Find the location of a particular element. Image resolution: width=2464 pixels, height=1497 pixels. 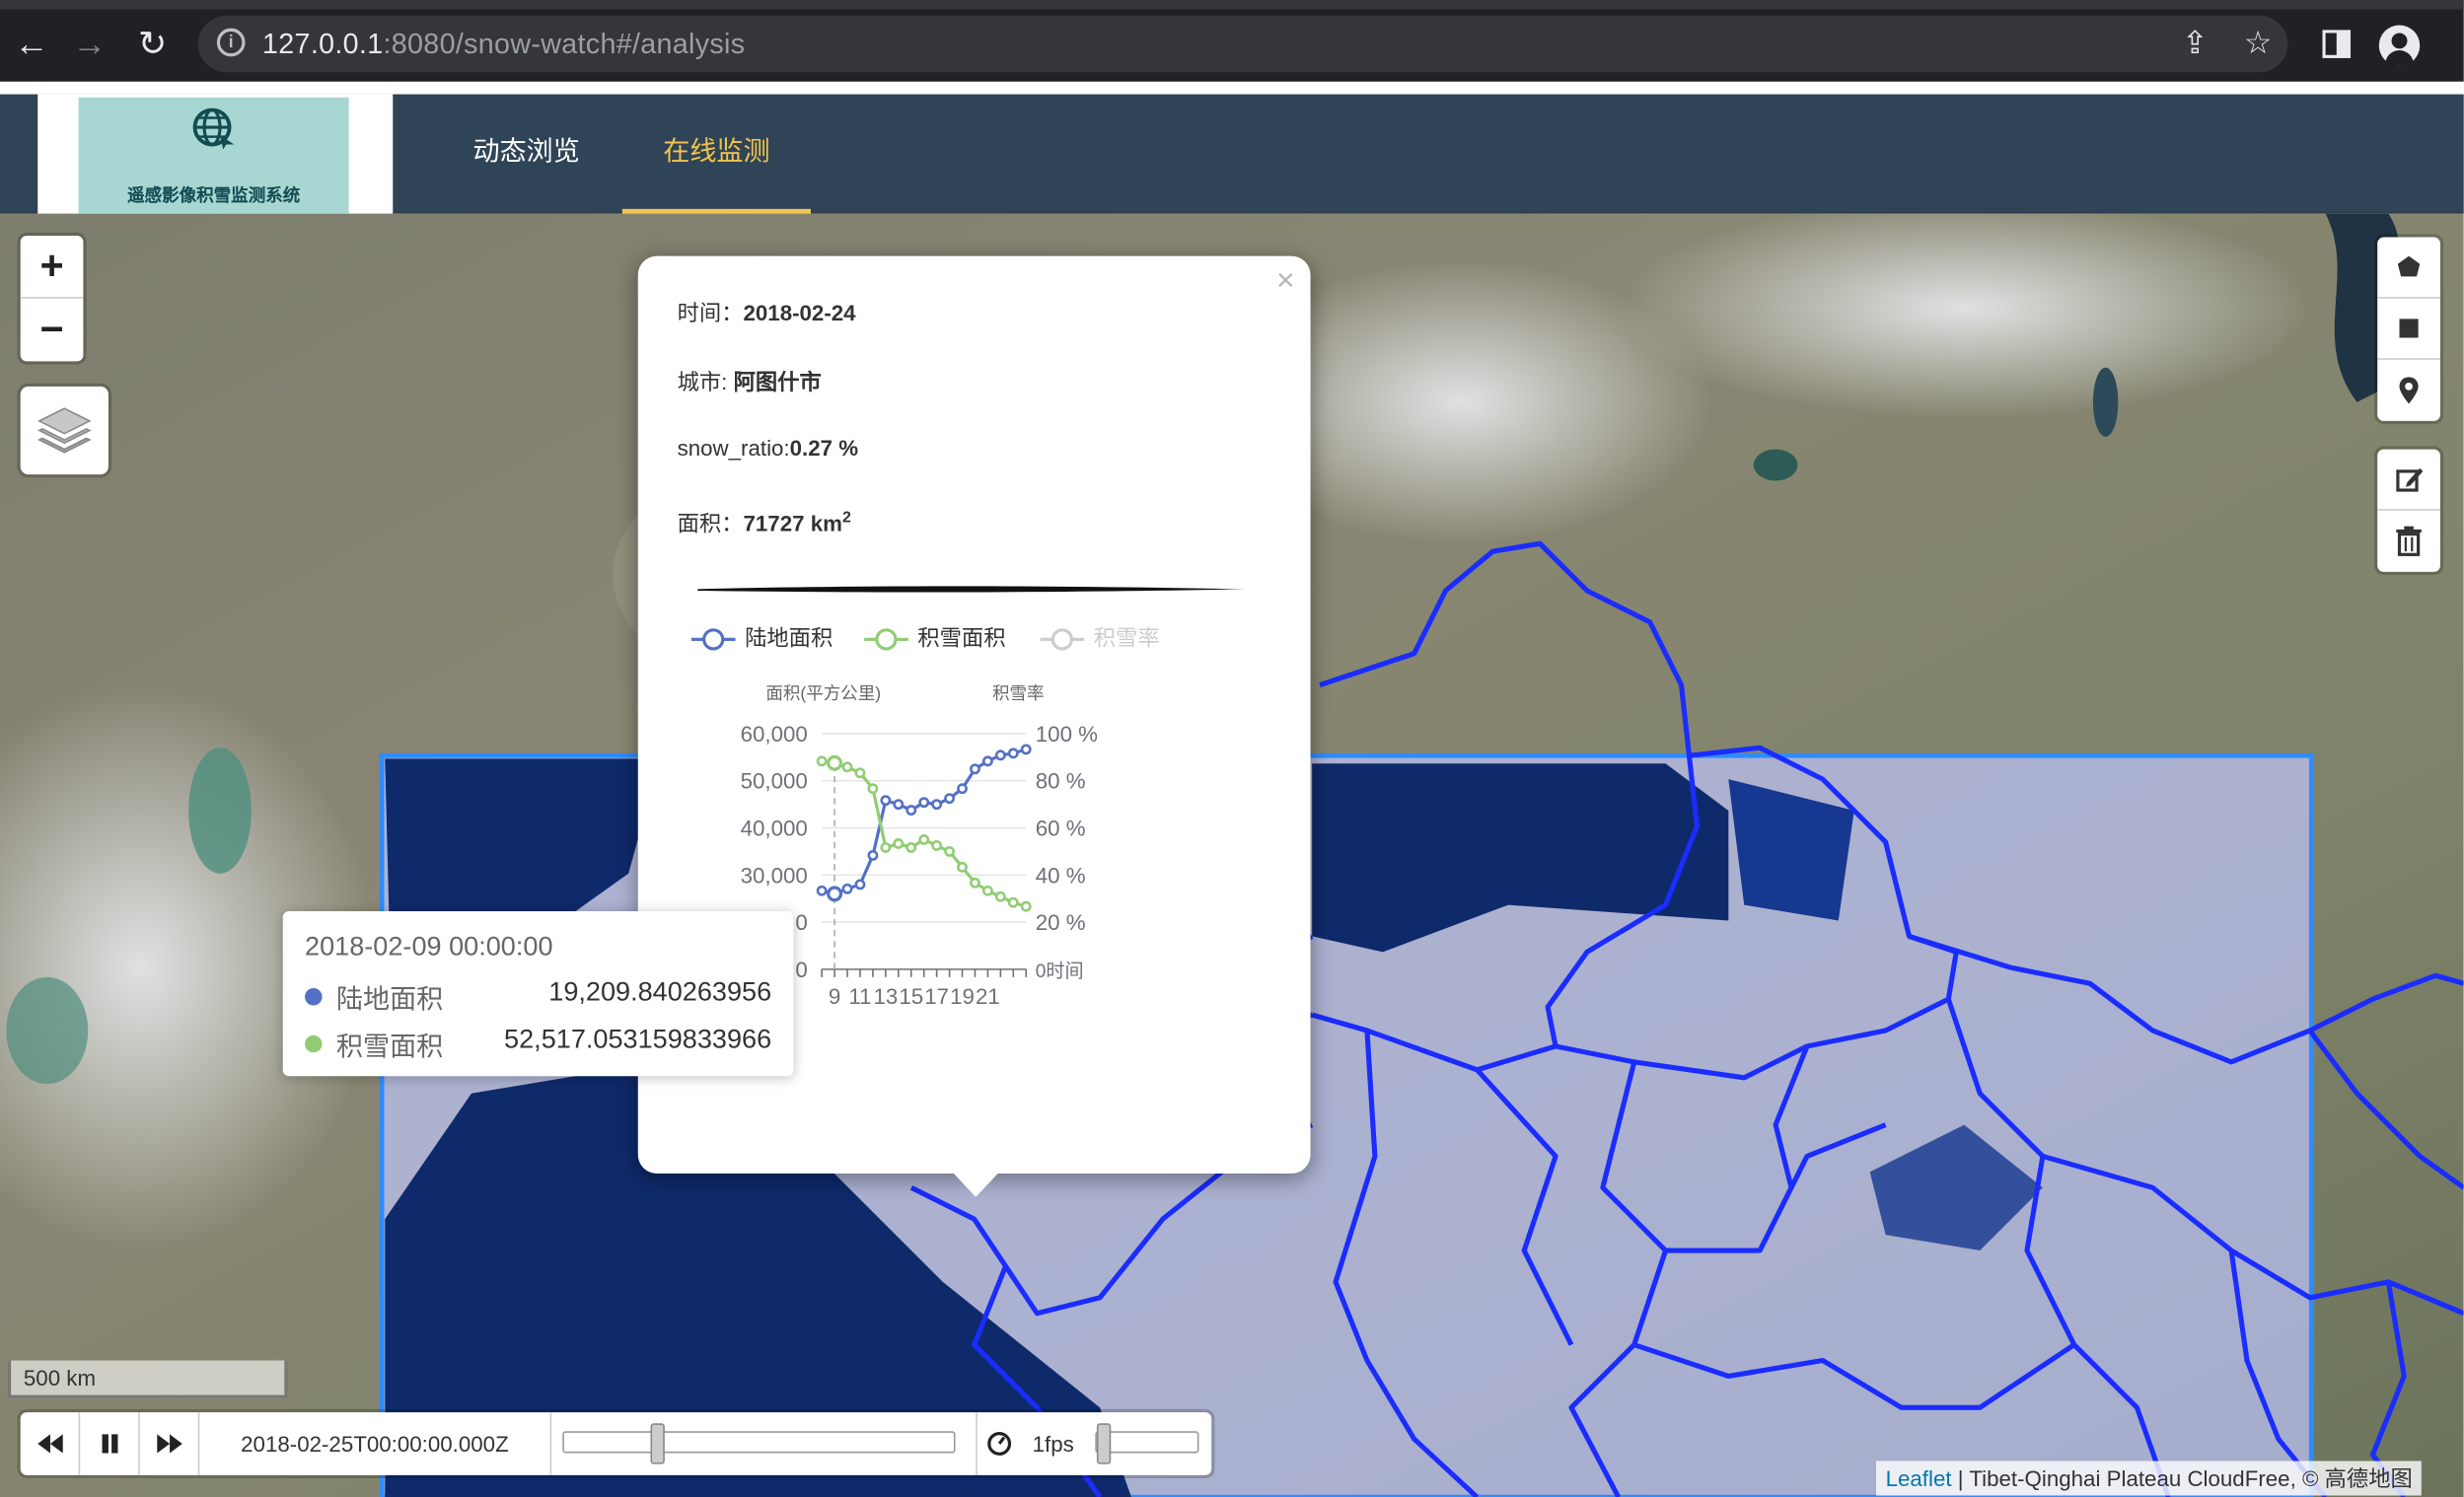

zoom-in-button: + is located at coordinates (52, 267).